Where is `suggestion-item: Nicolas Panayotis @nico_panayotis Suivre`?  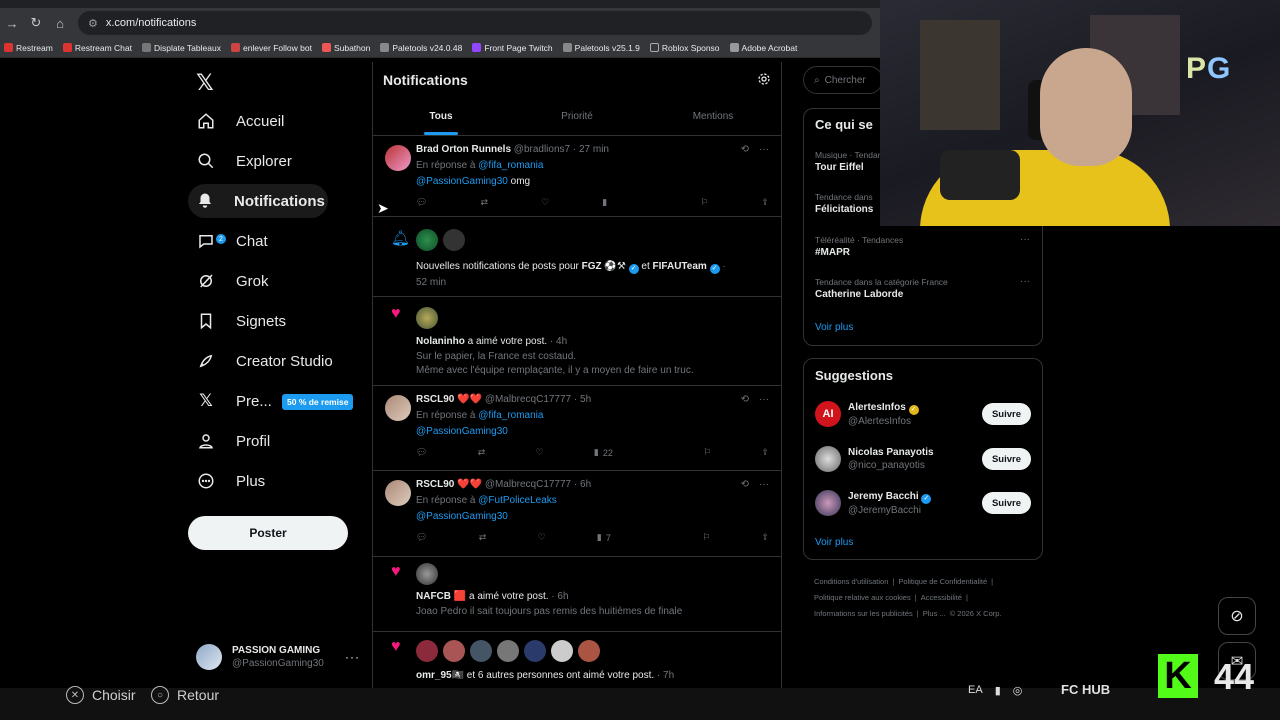
suggestion-item: Nicolas Panayotis @nico_panayotis Suivre is located at coordinates (923, 459).